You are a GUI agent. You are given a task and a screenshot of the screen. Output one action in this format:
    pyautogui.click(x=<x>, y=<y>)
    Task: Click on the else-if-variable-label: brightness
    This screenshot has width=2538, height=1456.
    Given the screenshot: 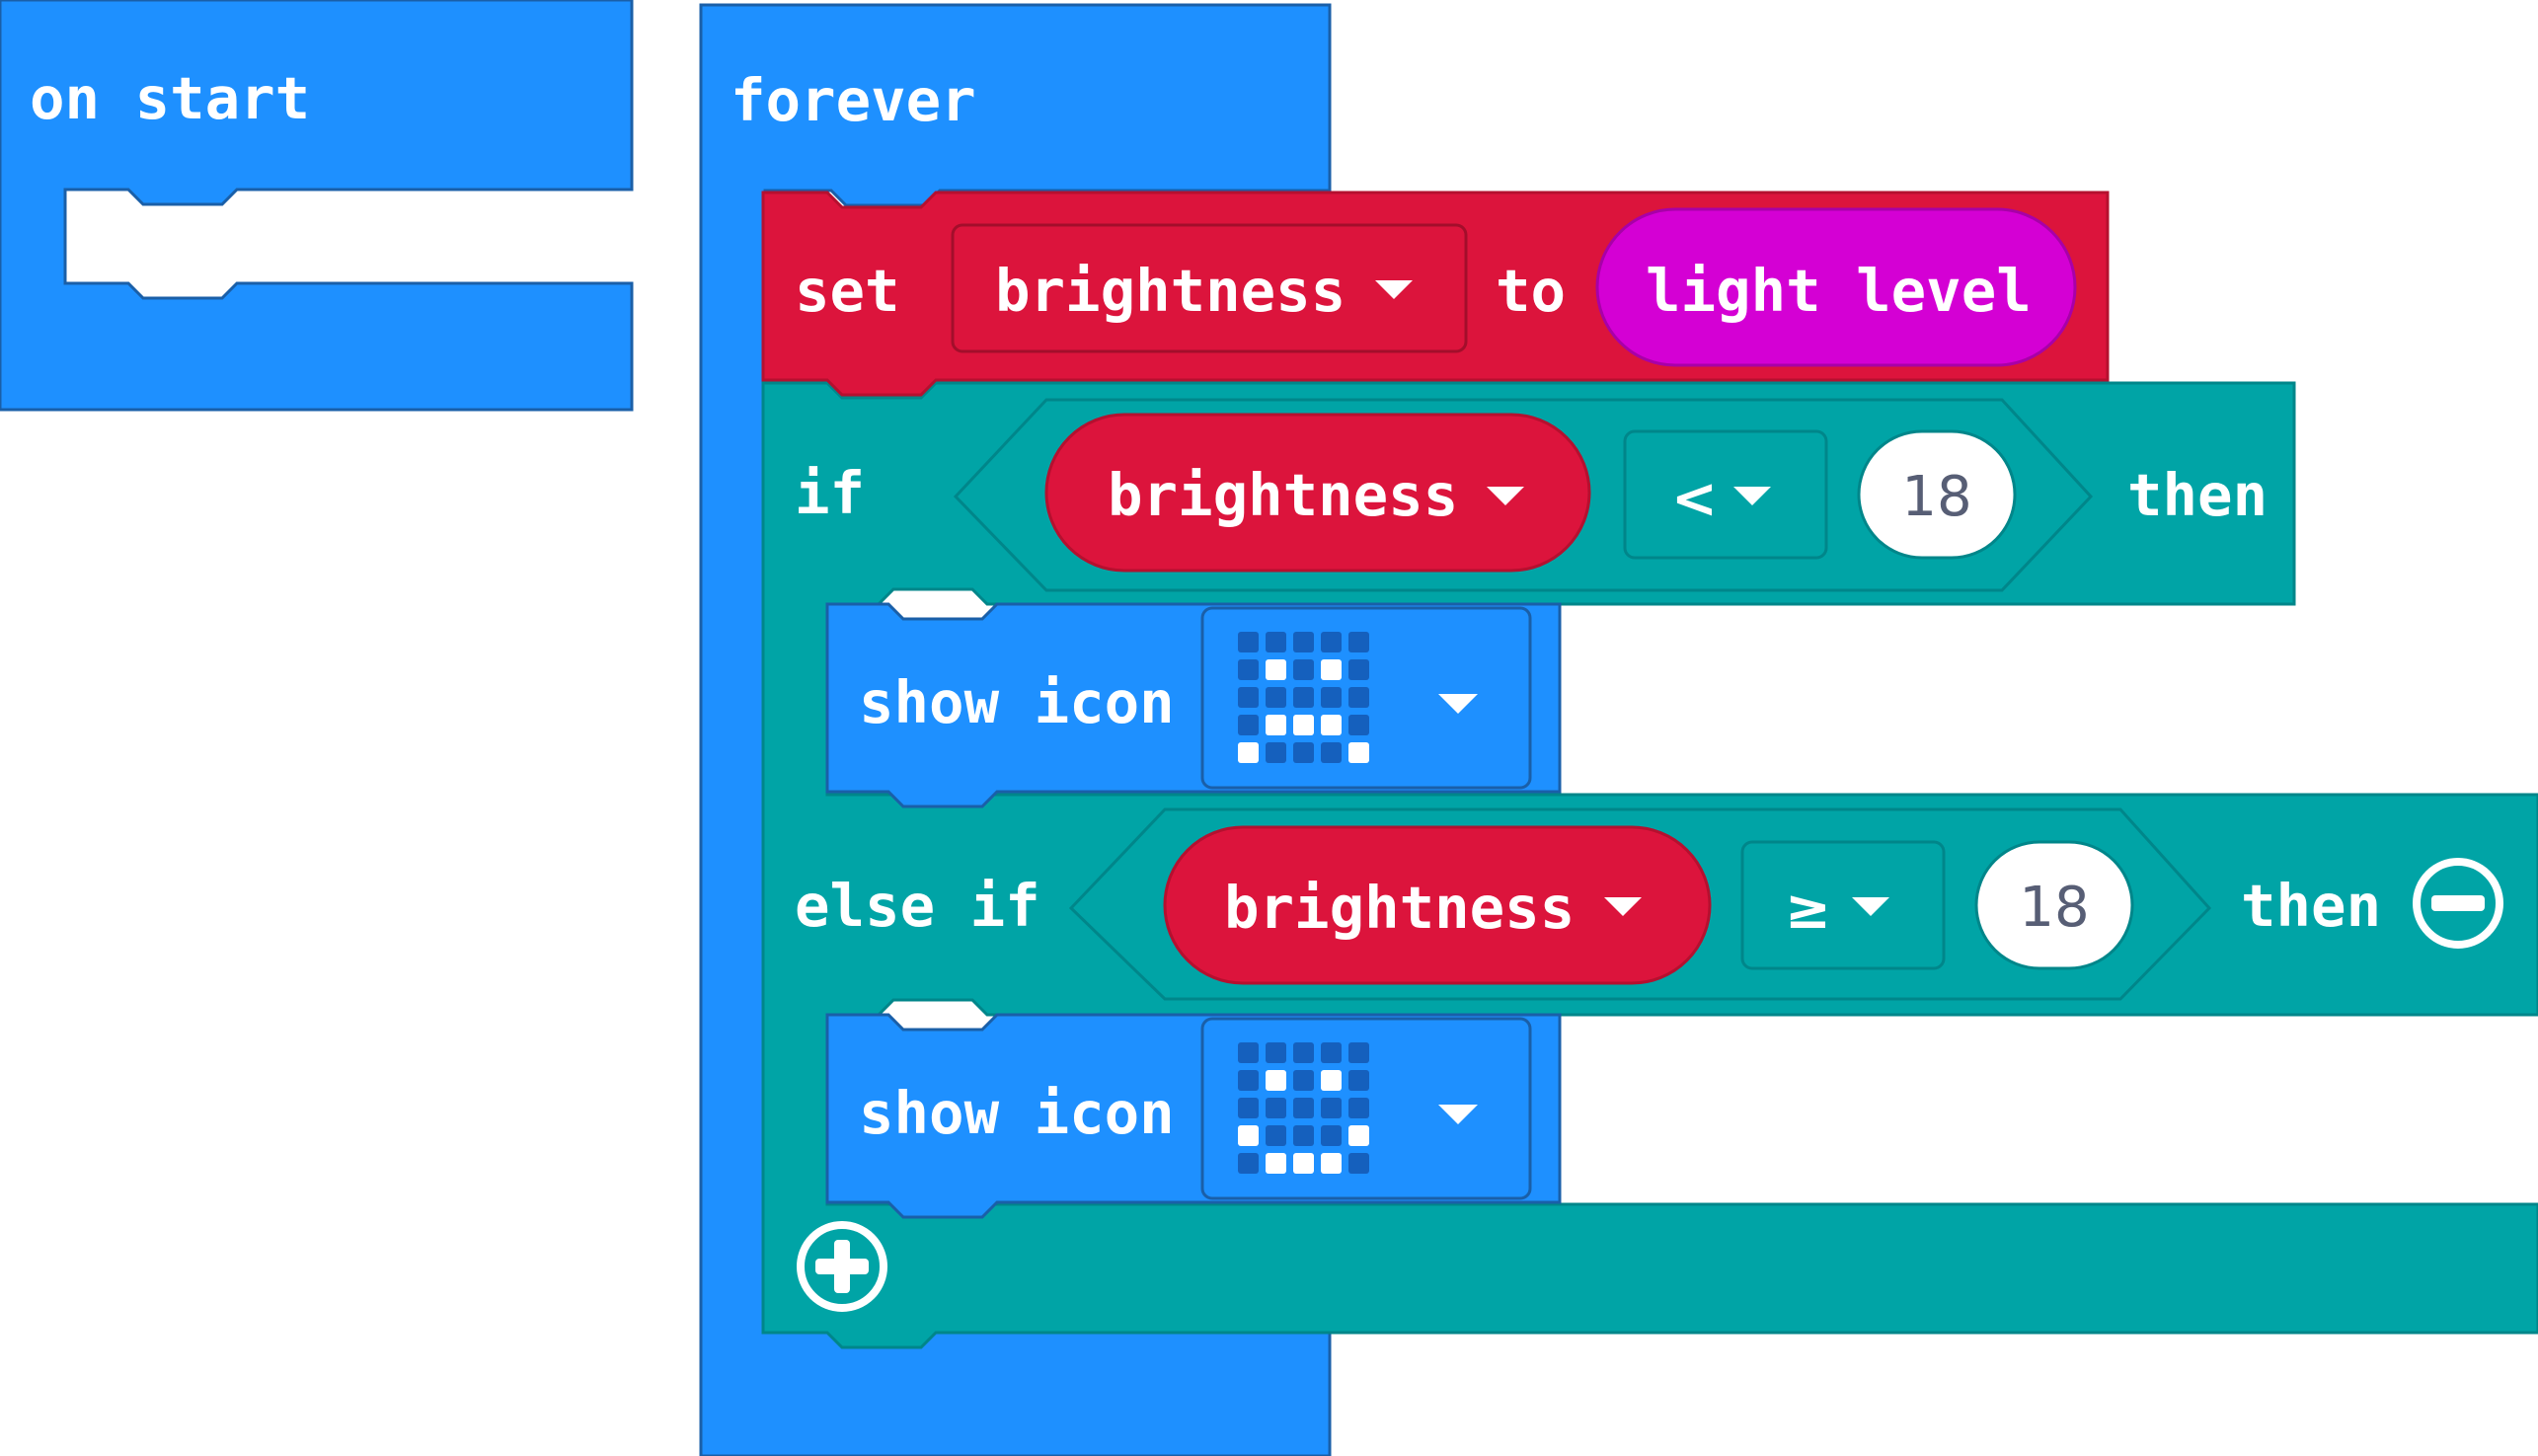 What is the action you would take?
    pyautogui.click(x=1399, y=908)
    